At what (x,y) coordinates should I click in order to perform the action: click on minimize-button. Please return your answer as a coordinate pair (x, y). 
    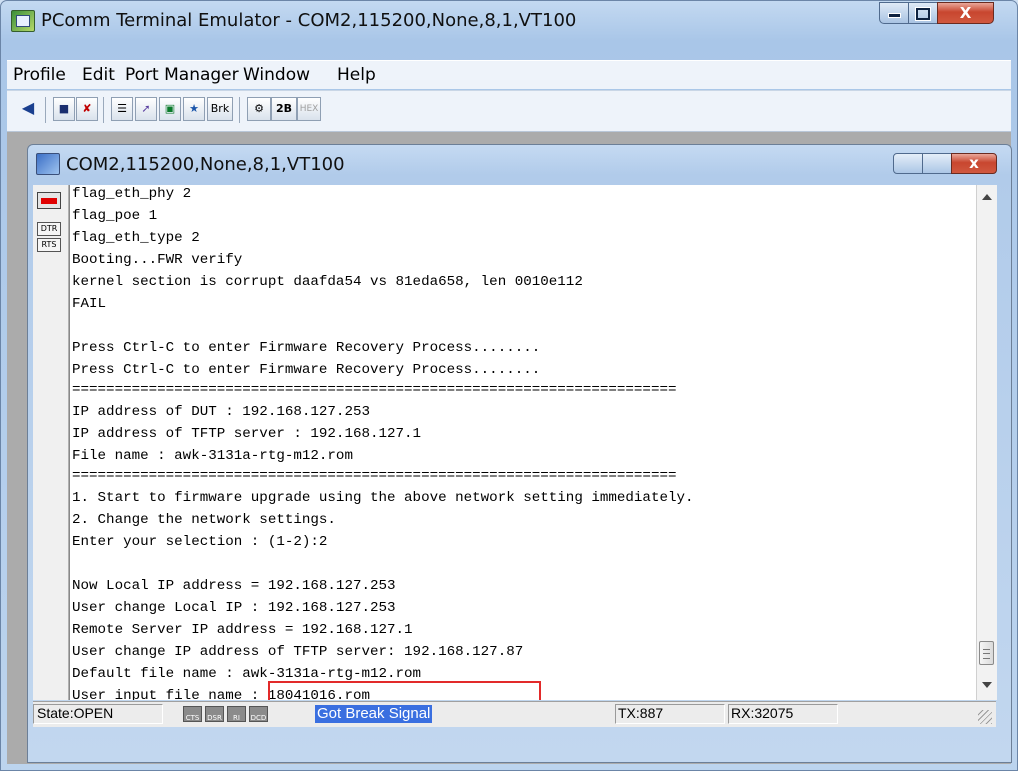
    Looking at the image, I should click on (894, 13).